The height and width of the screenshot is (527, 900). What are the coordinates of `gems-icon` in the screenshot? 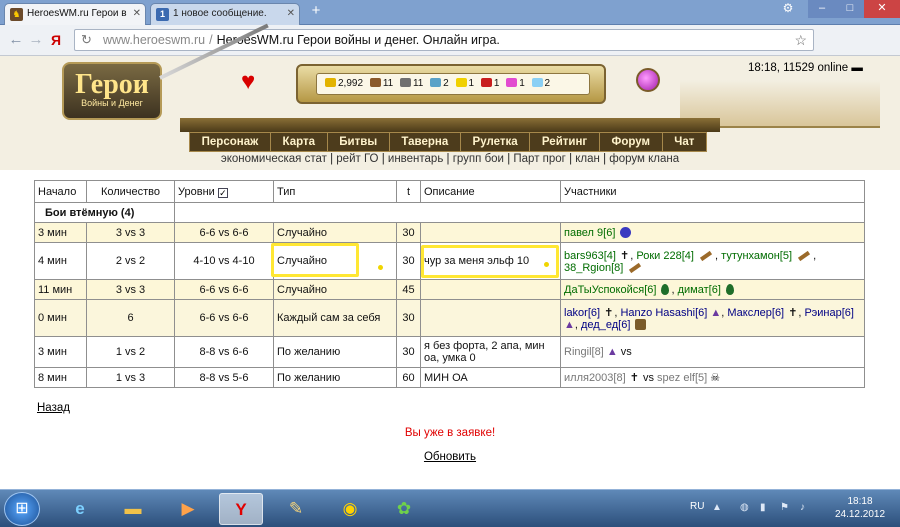 It's located at (512, 82).